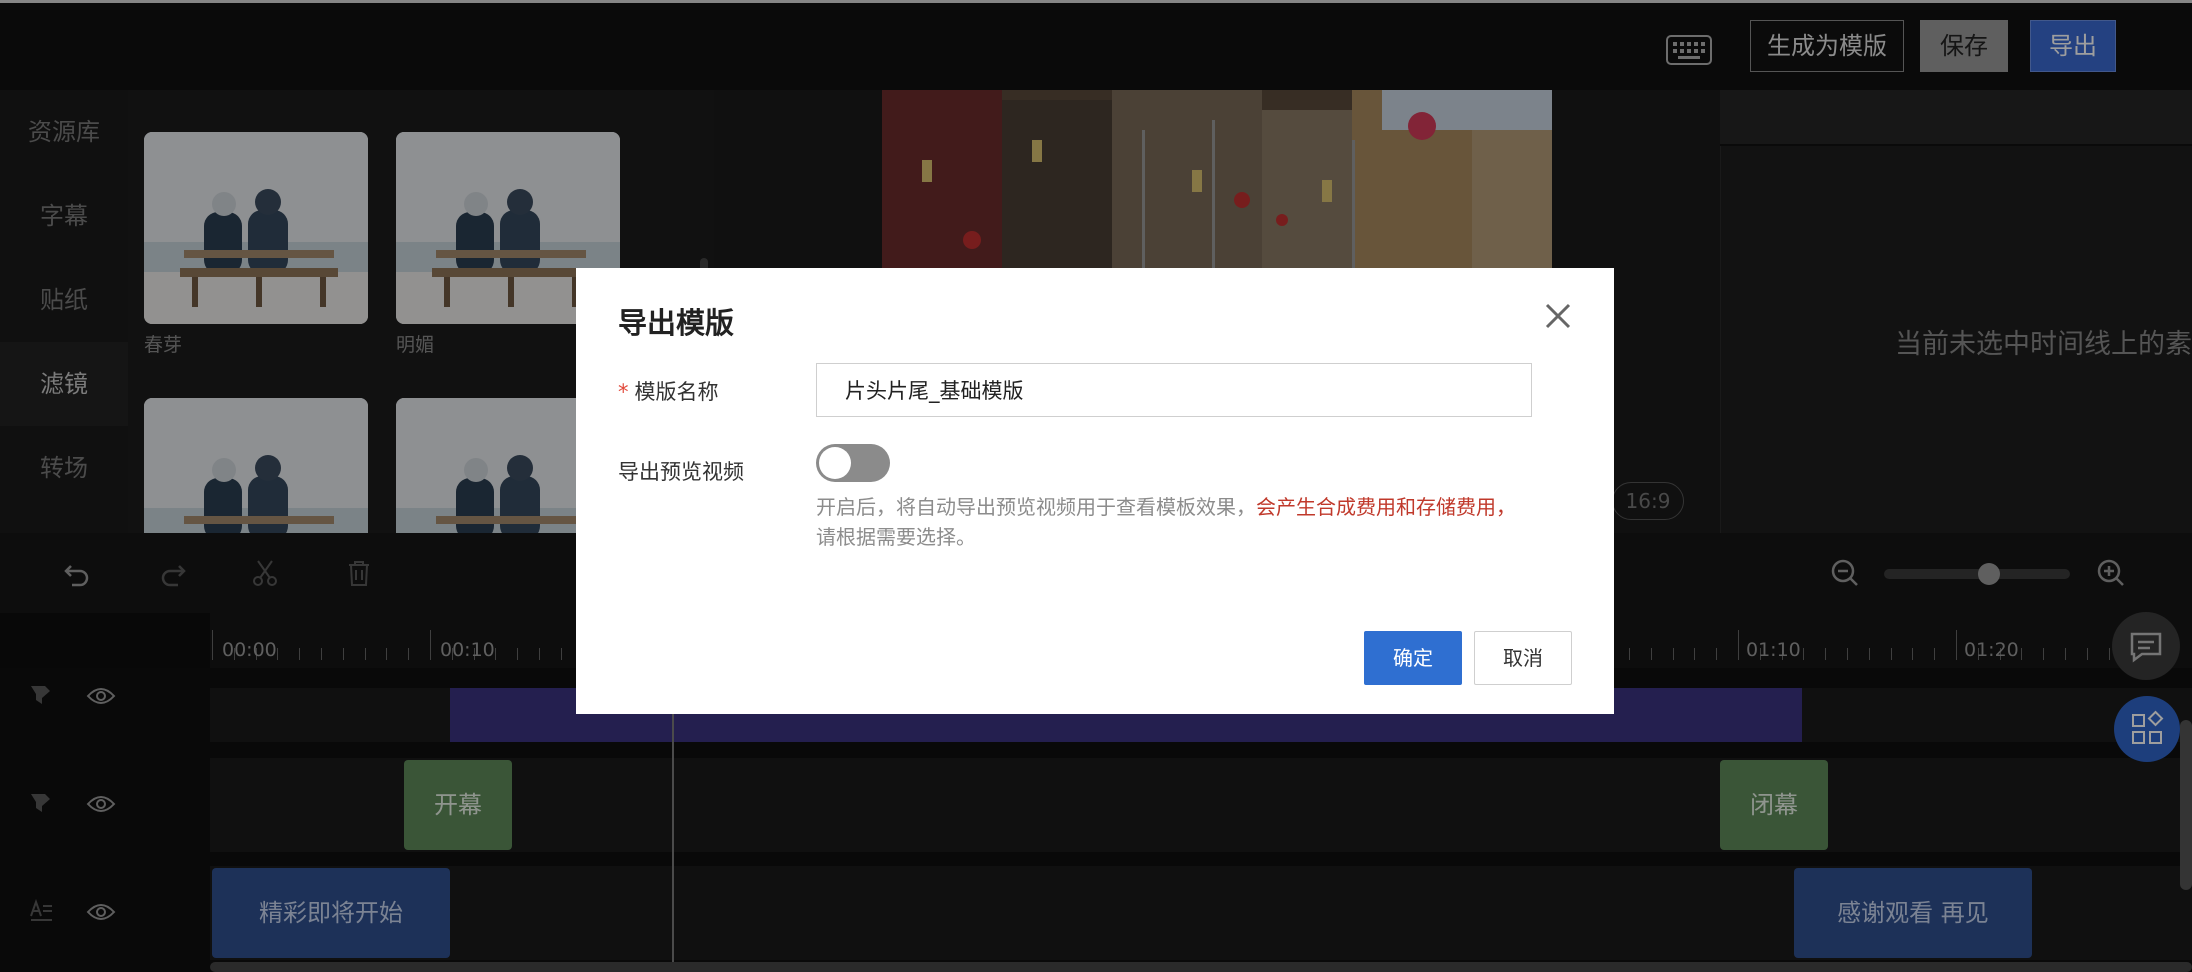 This screenshot has width=2192, height=972. What do you see at coordinates (681, 472) in the screenshot?
I see `export-preview-label: 导出预览视频` at bounding box center [681, 472].